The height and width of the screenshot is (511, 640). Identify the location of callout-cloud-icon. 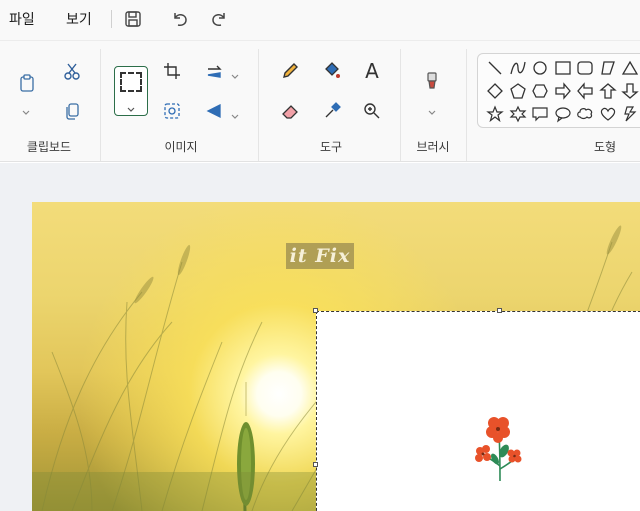
(585, 114).